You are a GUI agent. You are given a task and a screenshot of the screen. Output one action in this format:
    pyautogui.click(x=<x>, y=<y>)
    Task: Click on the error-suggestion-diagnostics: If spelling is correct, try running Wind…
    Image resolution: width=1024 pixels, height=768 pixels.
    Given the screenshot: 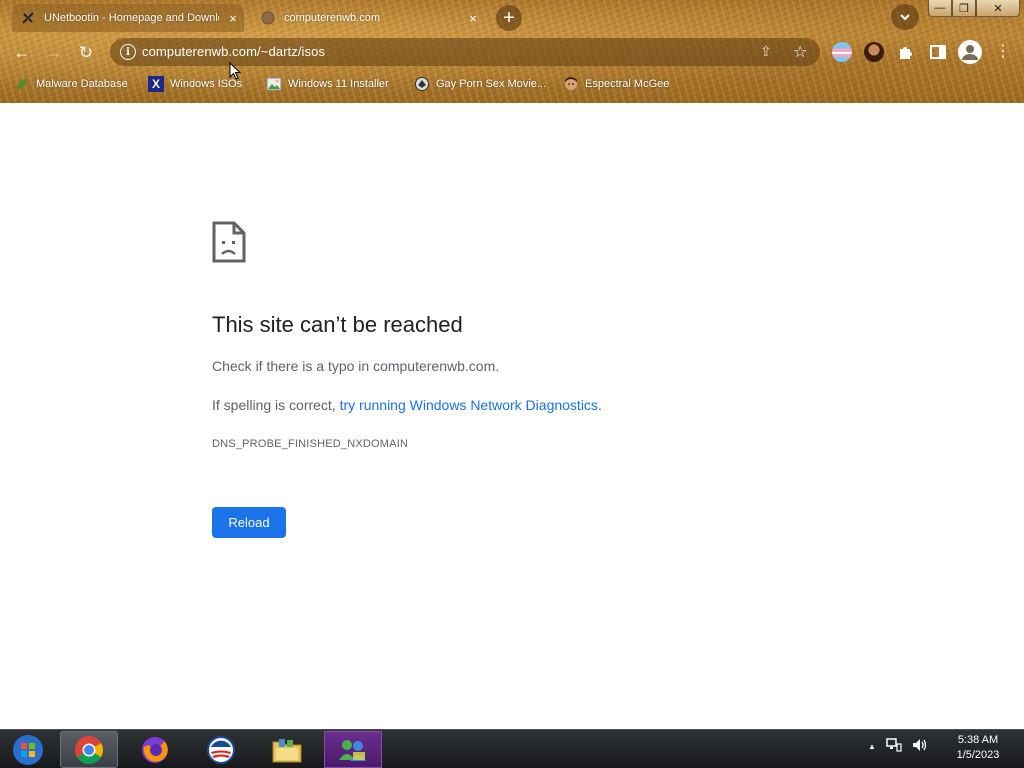 What is the action you would take?
    pyautogui.click(x=407, y=405)
    